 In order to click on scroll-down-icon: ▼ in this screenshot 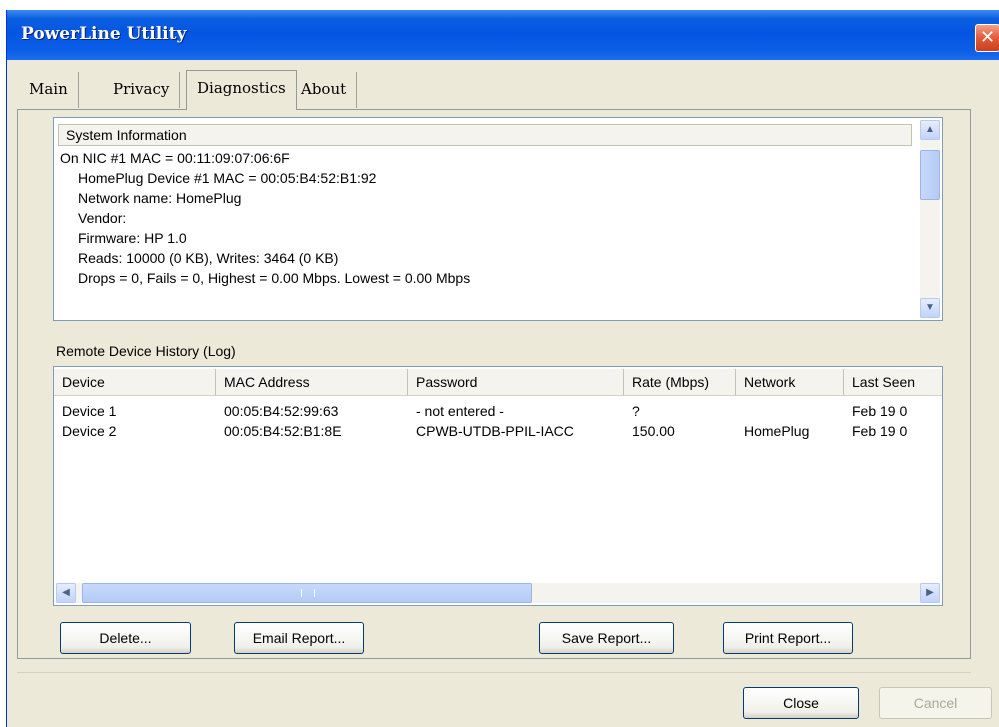, I will do `click(930, 308)`.